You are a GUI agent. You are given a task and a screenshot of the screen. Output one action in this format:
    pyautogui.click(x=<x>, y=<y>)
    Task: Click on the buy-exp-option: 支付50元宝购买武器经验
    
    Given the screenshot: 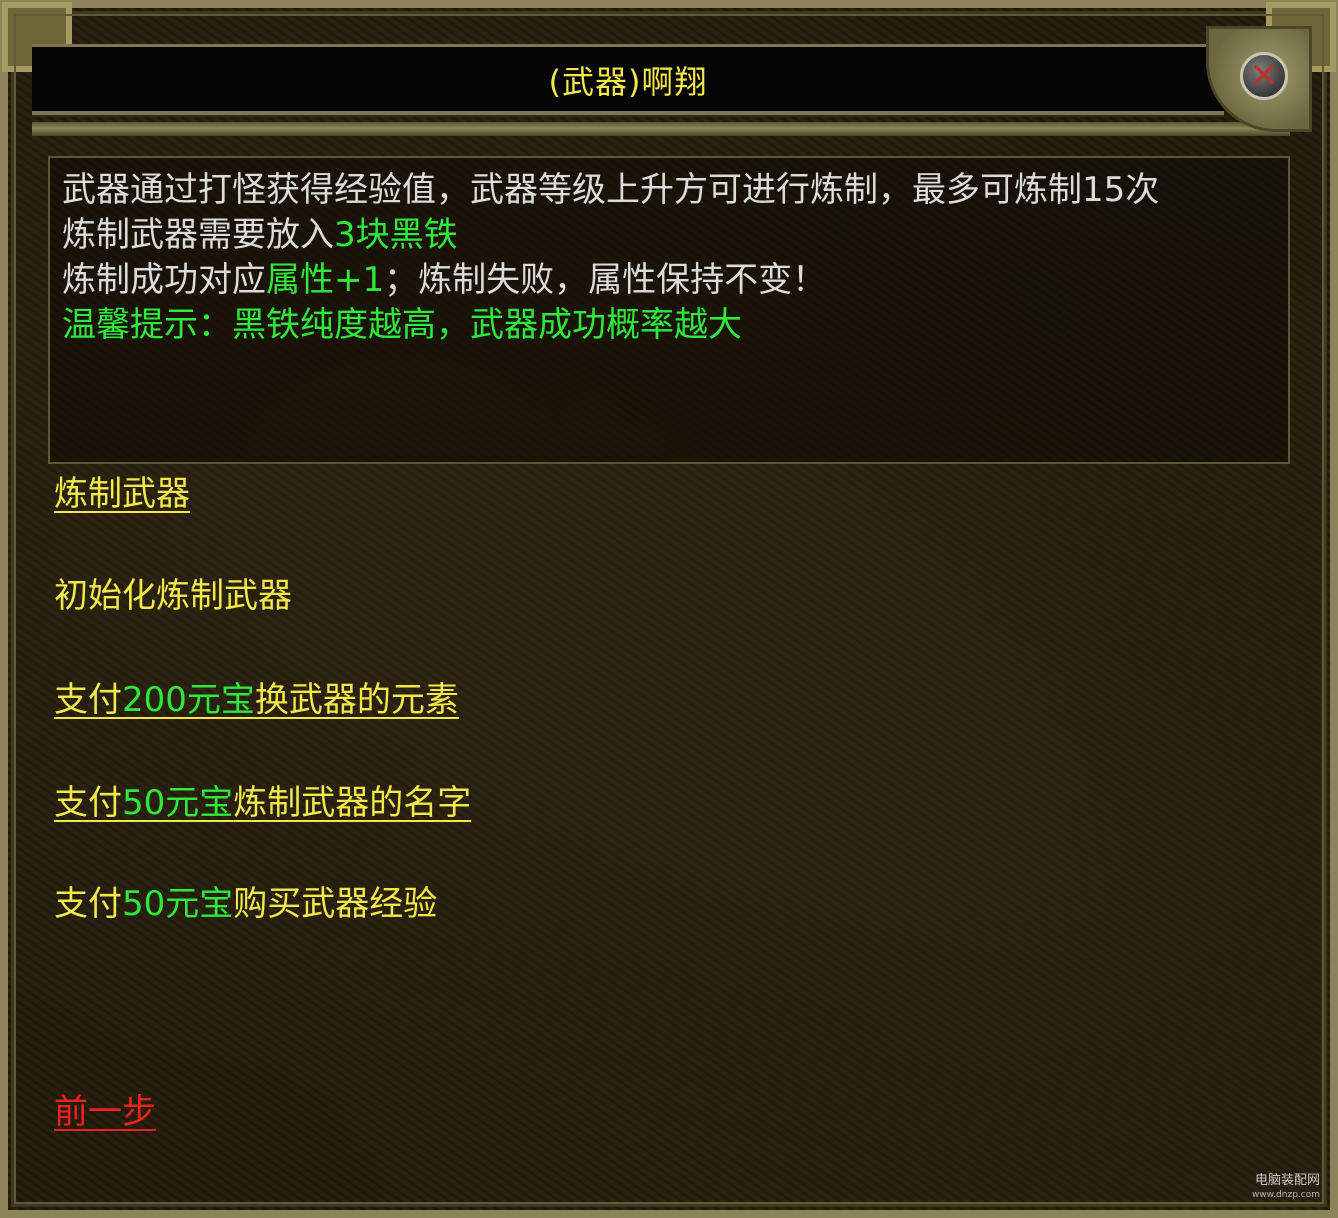 What is the action you would take?
    pyautogui.click(x=245, y=904)
    